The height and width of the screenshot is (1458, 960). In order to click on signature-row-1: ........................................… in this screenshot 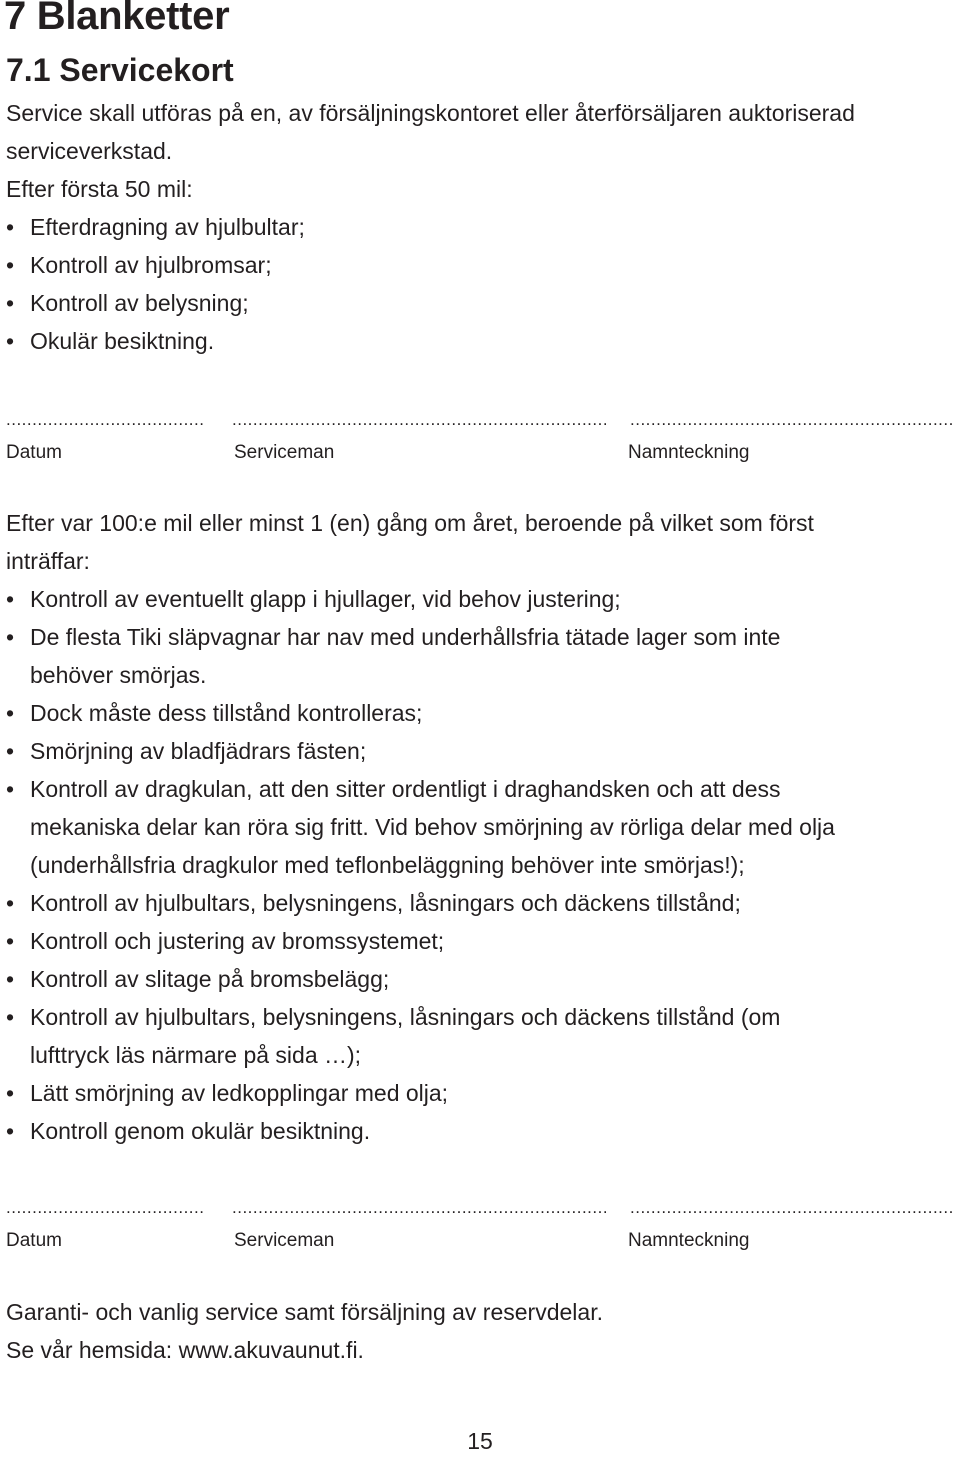, I will do `click(480, 440)`.